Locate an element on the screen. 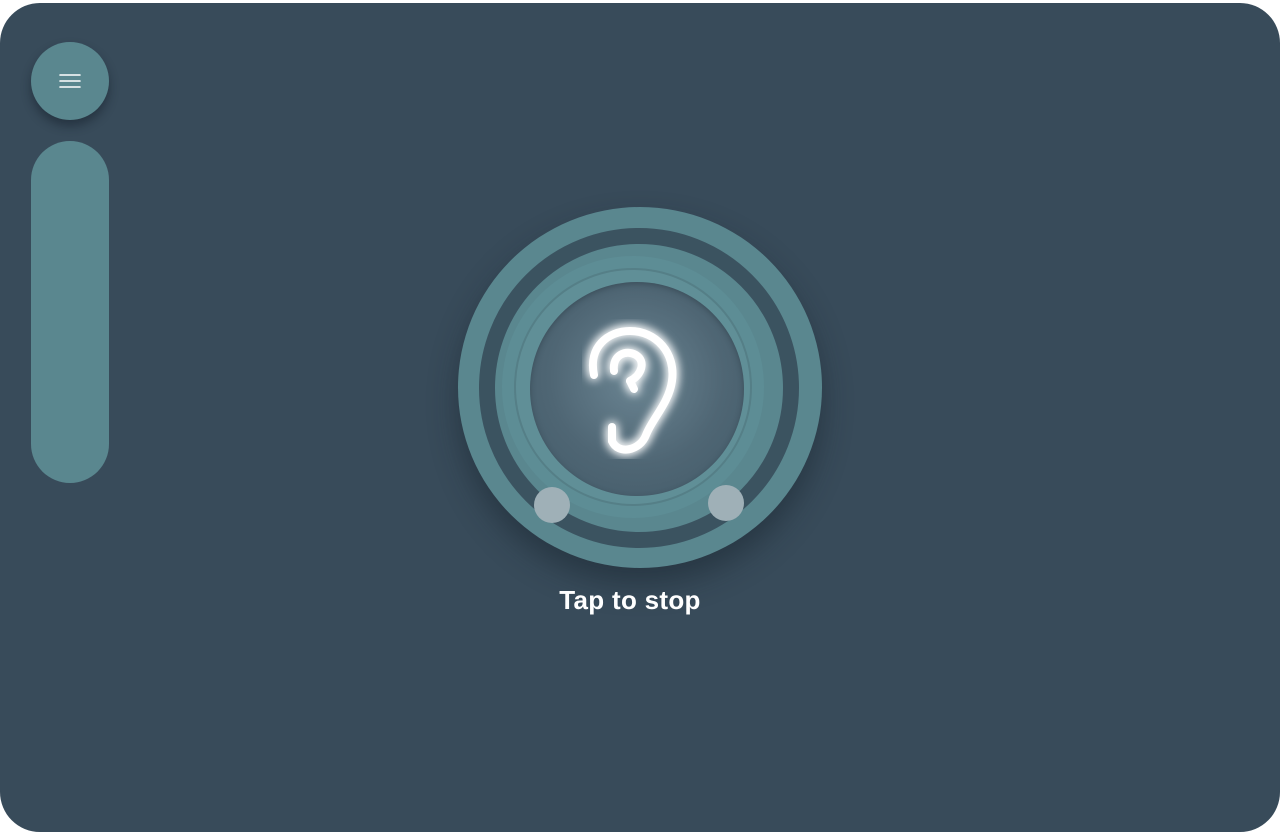  ear-icon is located at coordinates (632, 390).